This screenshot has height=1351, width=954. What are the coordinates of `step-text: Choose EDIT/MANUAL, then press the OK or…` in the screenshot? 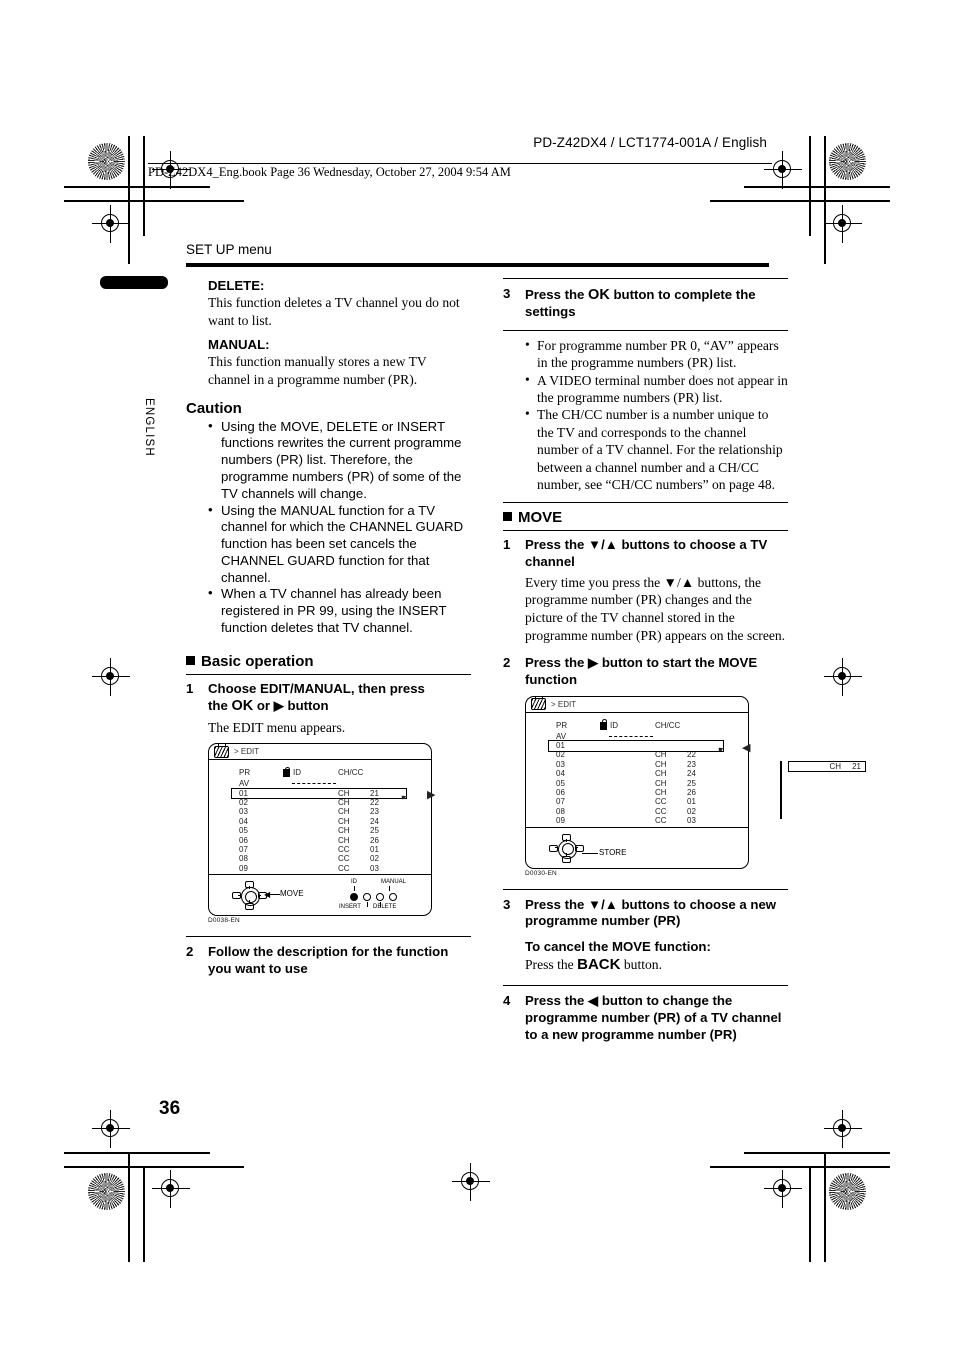 It's located at (339, 698).